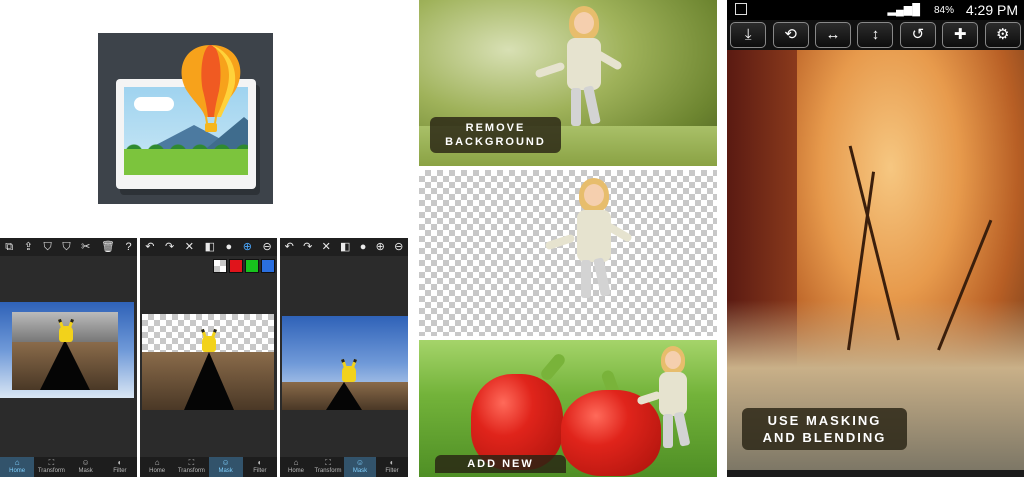 This screenshot has height=477, width=1024. What do you see at coordinates (1002, 35) in the screenshot?
I see `settings-icon: ⚙` at bounding box center [1002, 35].